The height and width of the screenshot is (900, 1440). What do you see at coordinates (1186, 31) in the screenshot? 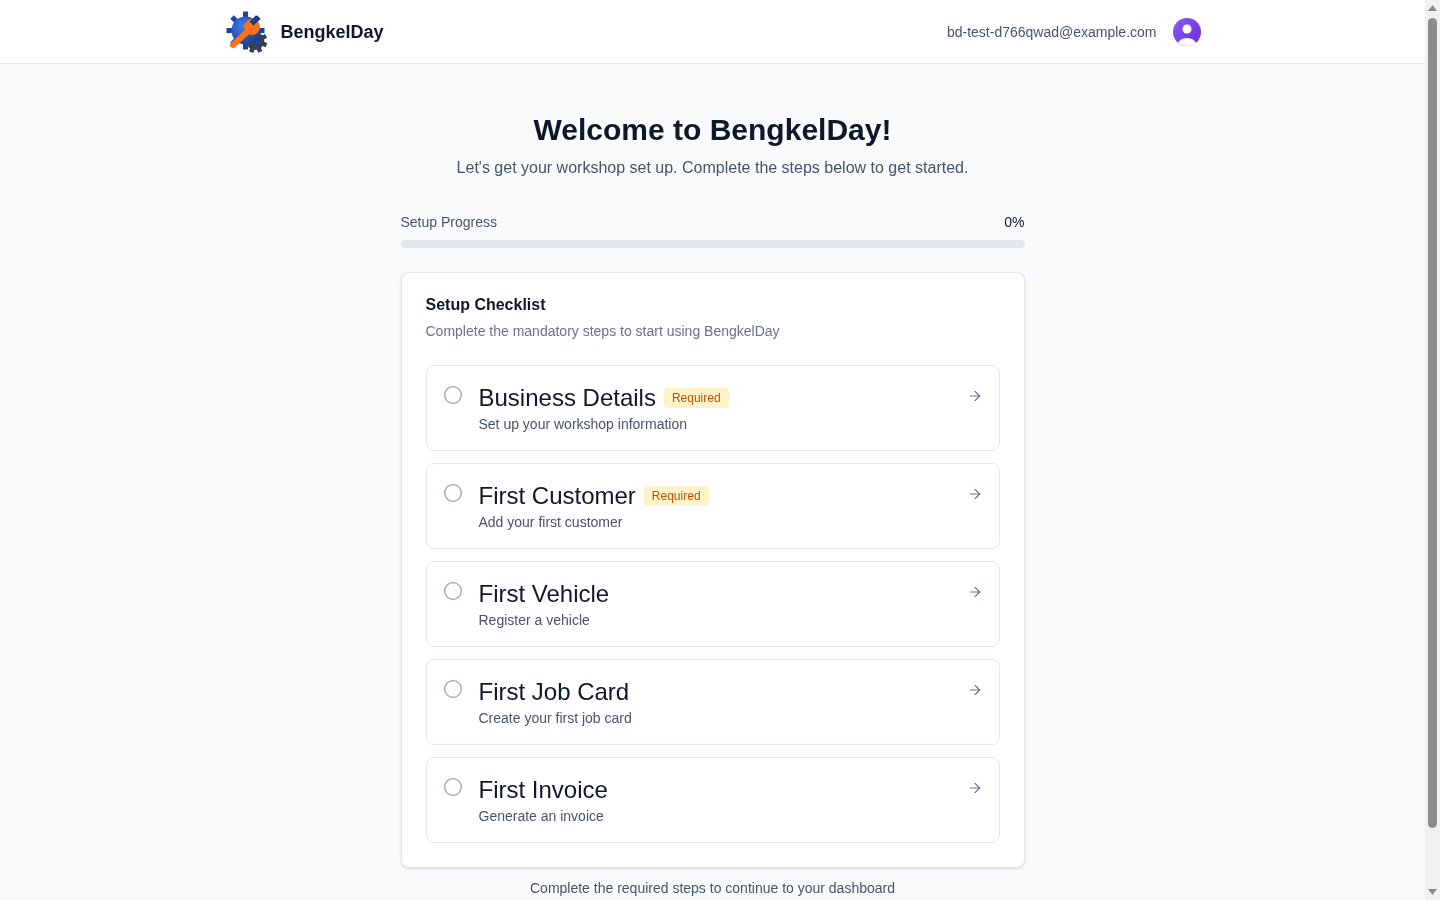
I see `avatar-icon` at bounding box center [1186, 31].